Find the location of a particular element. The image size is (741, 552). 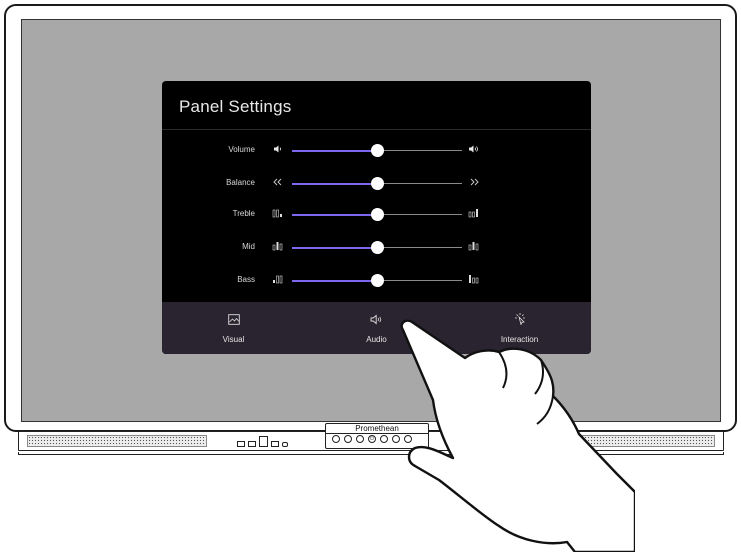

slider-label-bass: Bass is located at coordinates (246, 279).